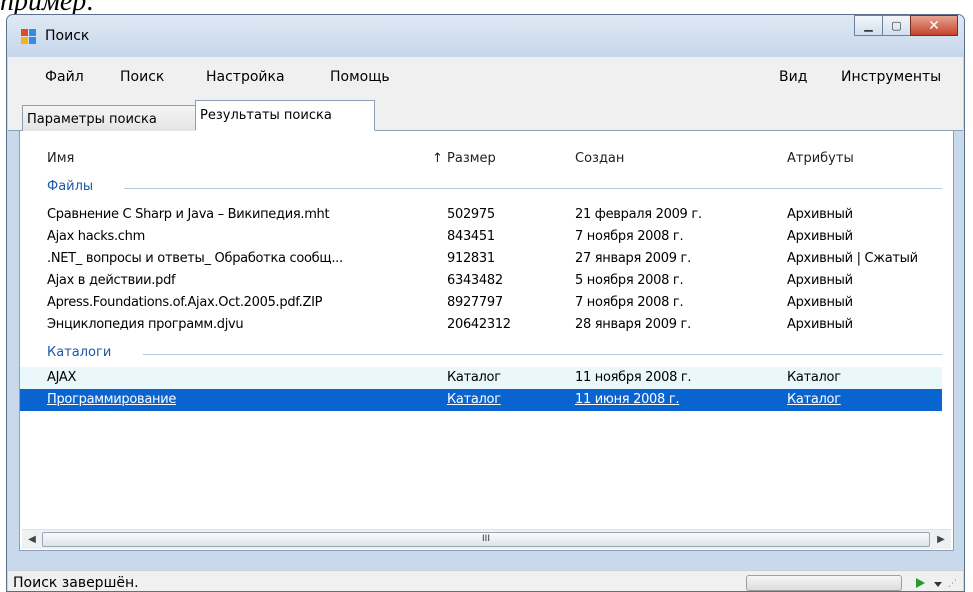 The height and width of the screenshot is (592, 973). Describe the element at coordinates (938, 584) in the screenshot. I see `chevron-down-icon` at that location.